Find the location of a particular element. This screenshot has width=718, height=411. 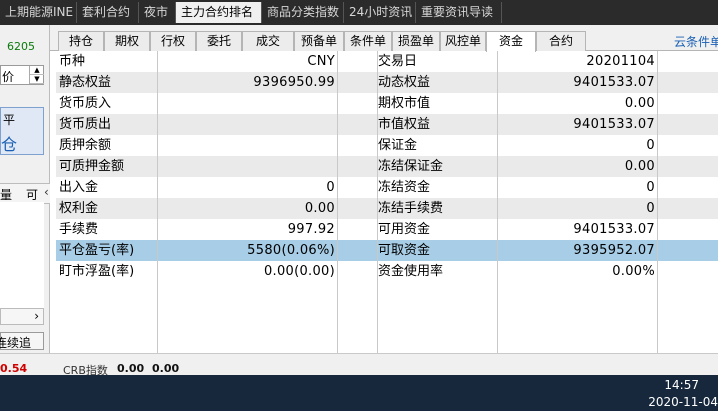

funds-value: 0.00% is located at coordinates (578, 271).